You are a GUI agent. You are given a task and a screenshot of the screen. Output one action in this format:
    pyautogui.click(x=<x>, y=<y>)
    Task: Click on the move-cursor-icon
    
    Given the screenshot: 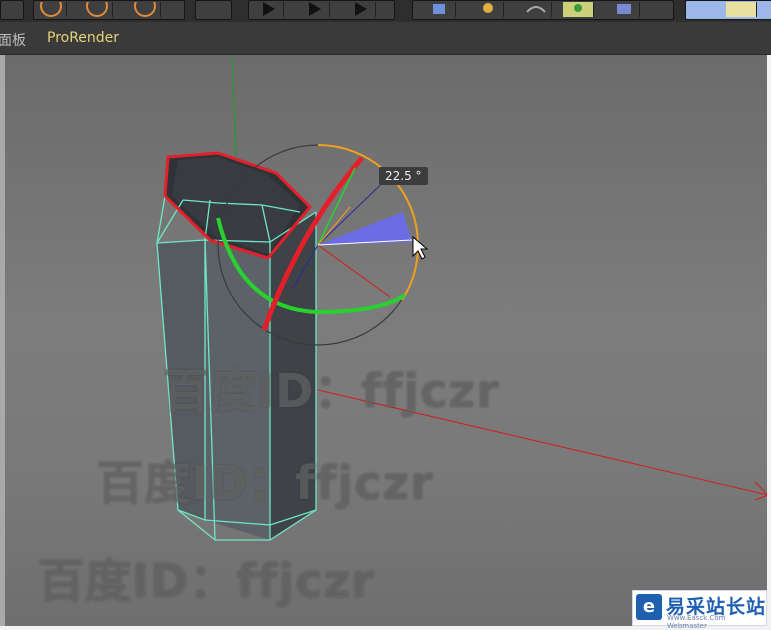 What is the action you would take?
    pyautogui.click(x=420, y=247)
    